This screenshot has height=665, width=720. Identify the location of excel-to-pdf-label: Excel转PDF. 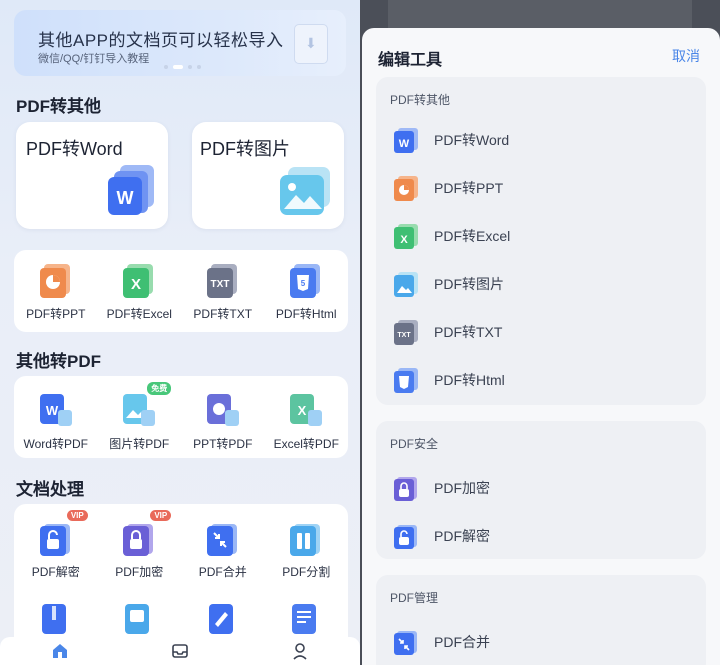
(306, 444).